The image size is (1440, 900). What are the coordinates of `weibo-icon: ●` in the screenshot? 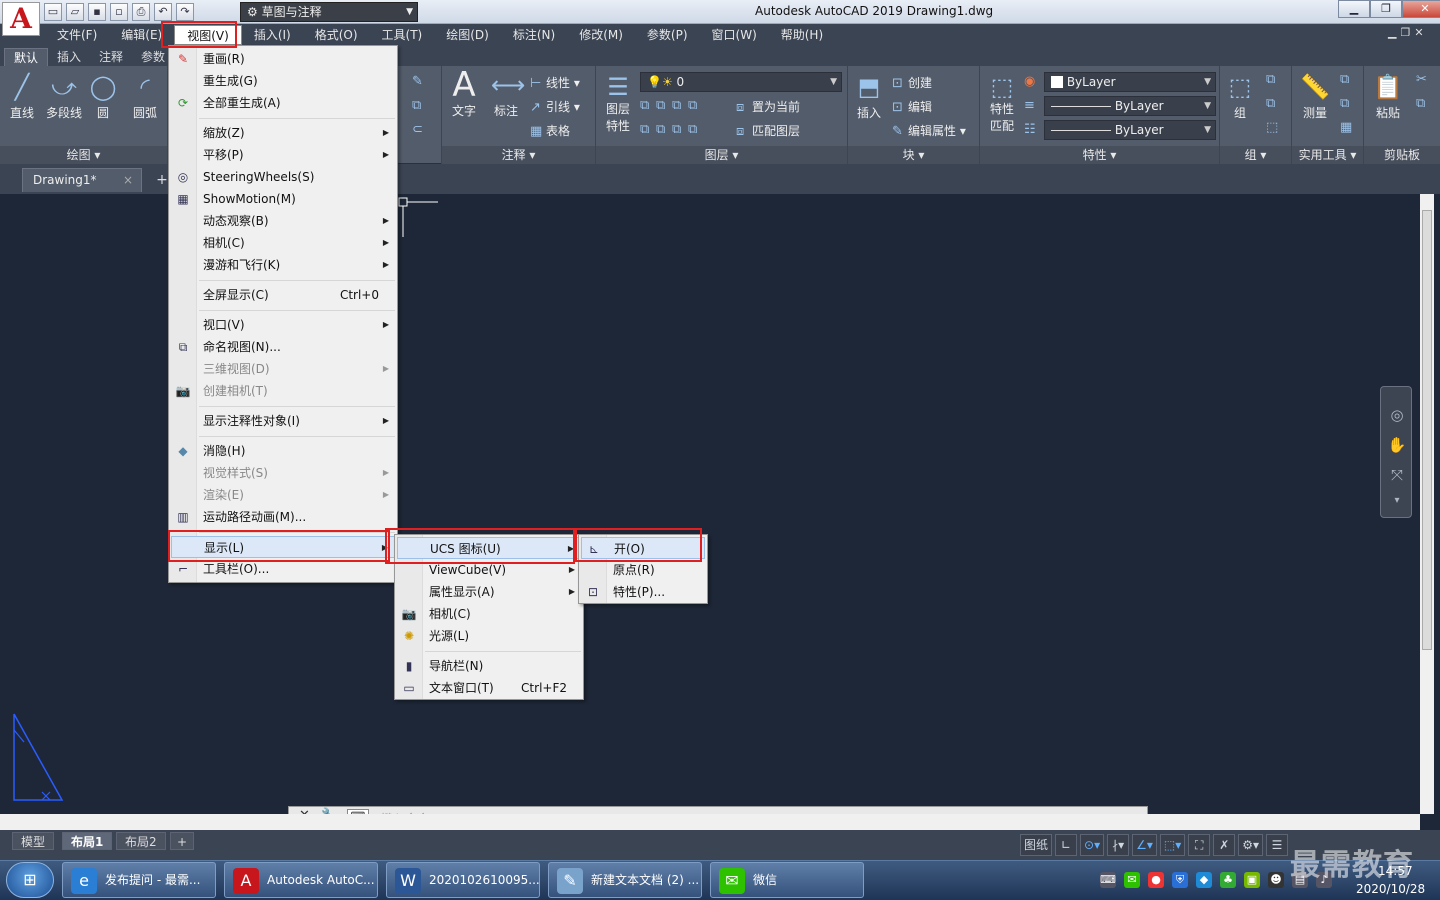 It's located at (1156, 880).